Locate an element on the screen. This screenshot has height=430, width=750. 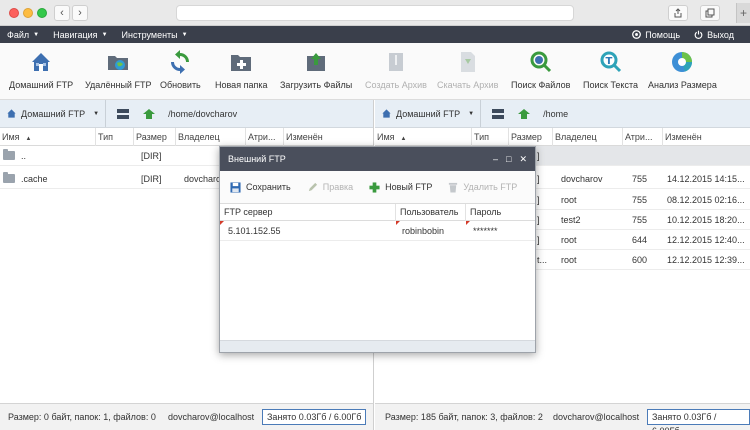
help-button: Помощь is located at coordinates (656, 35).